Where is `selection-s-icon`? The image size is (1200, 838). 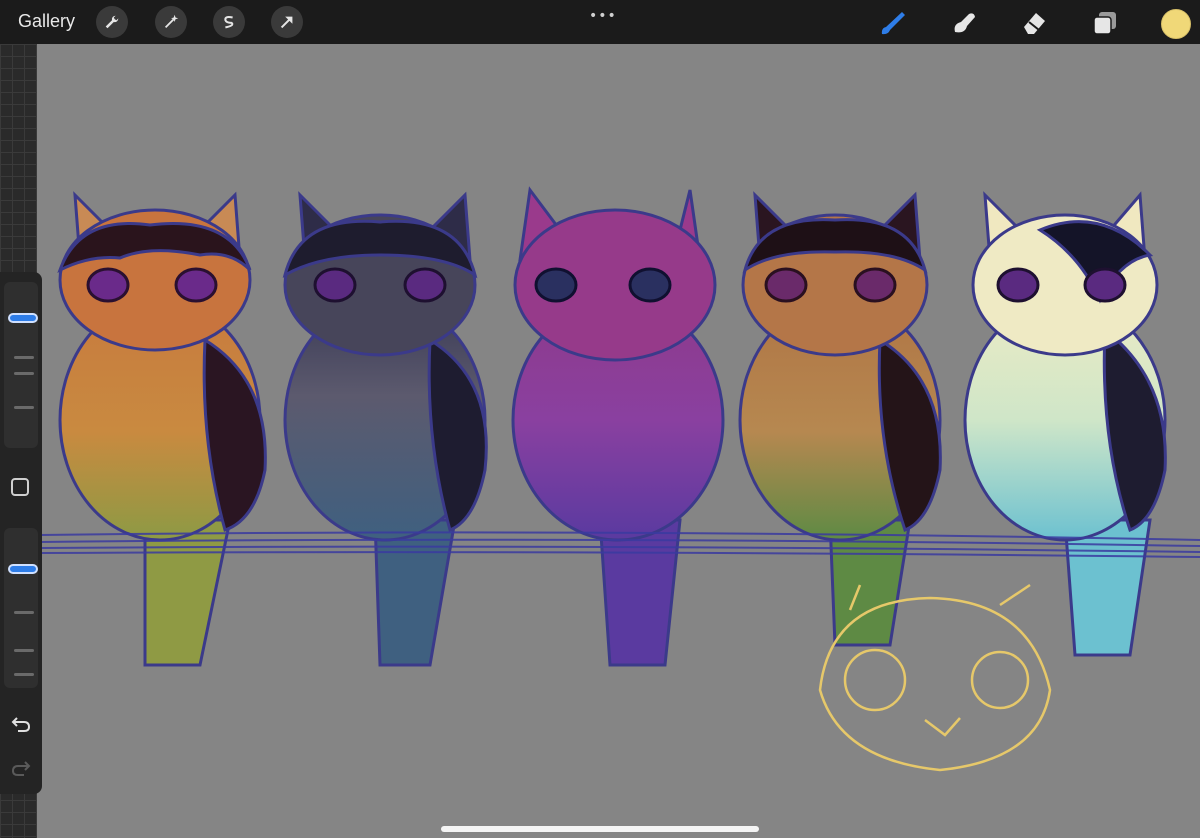 selection-s-icon is located at coordinates (229, 22).